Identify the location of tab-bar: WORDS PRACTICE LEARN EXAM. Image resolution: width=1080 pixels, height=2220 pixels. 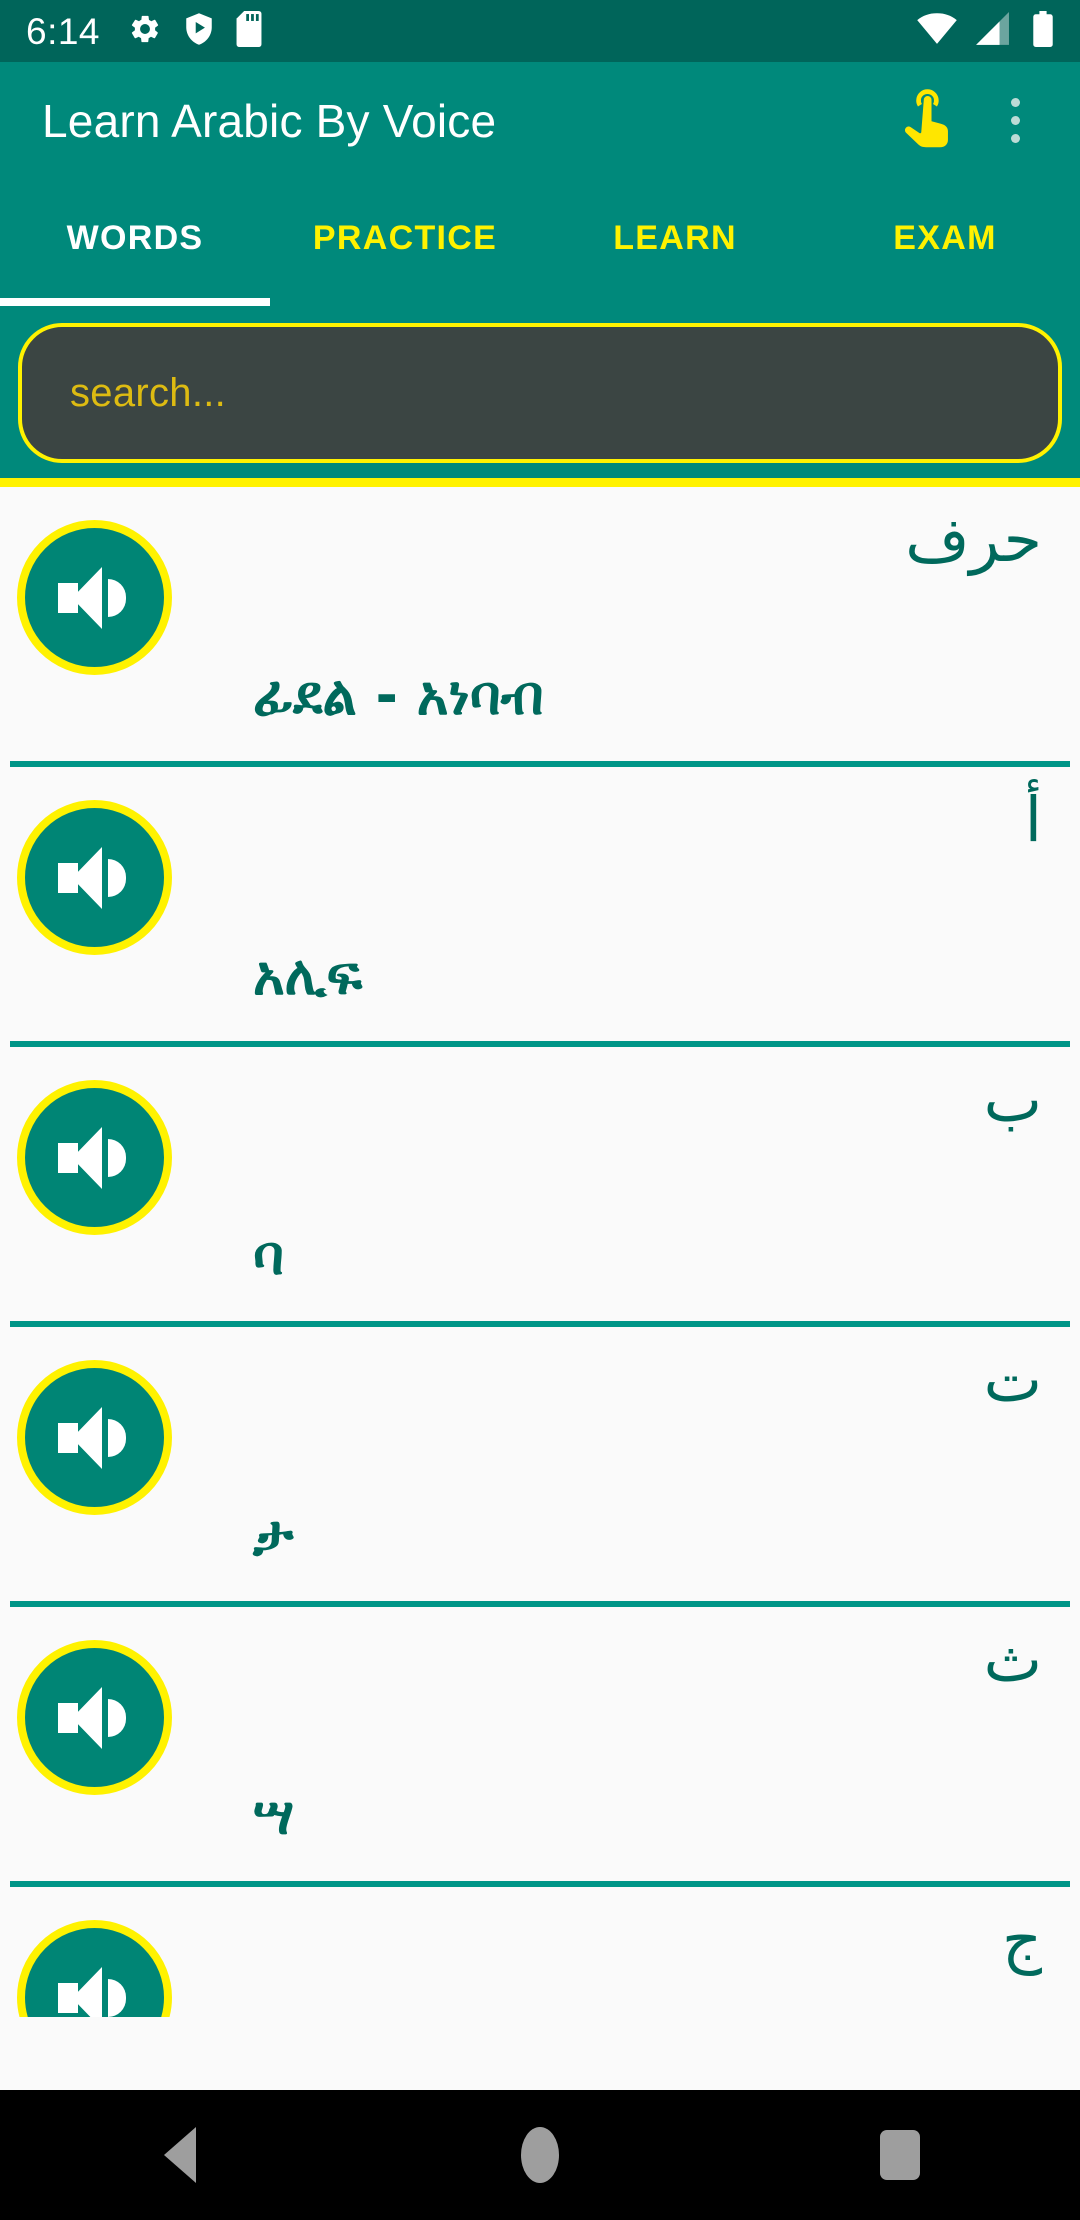
(540, 242).